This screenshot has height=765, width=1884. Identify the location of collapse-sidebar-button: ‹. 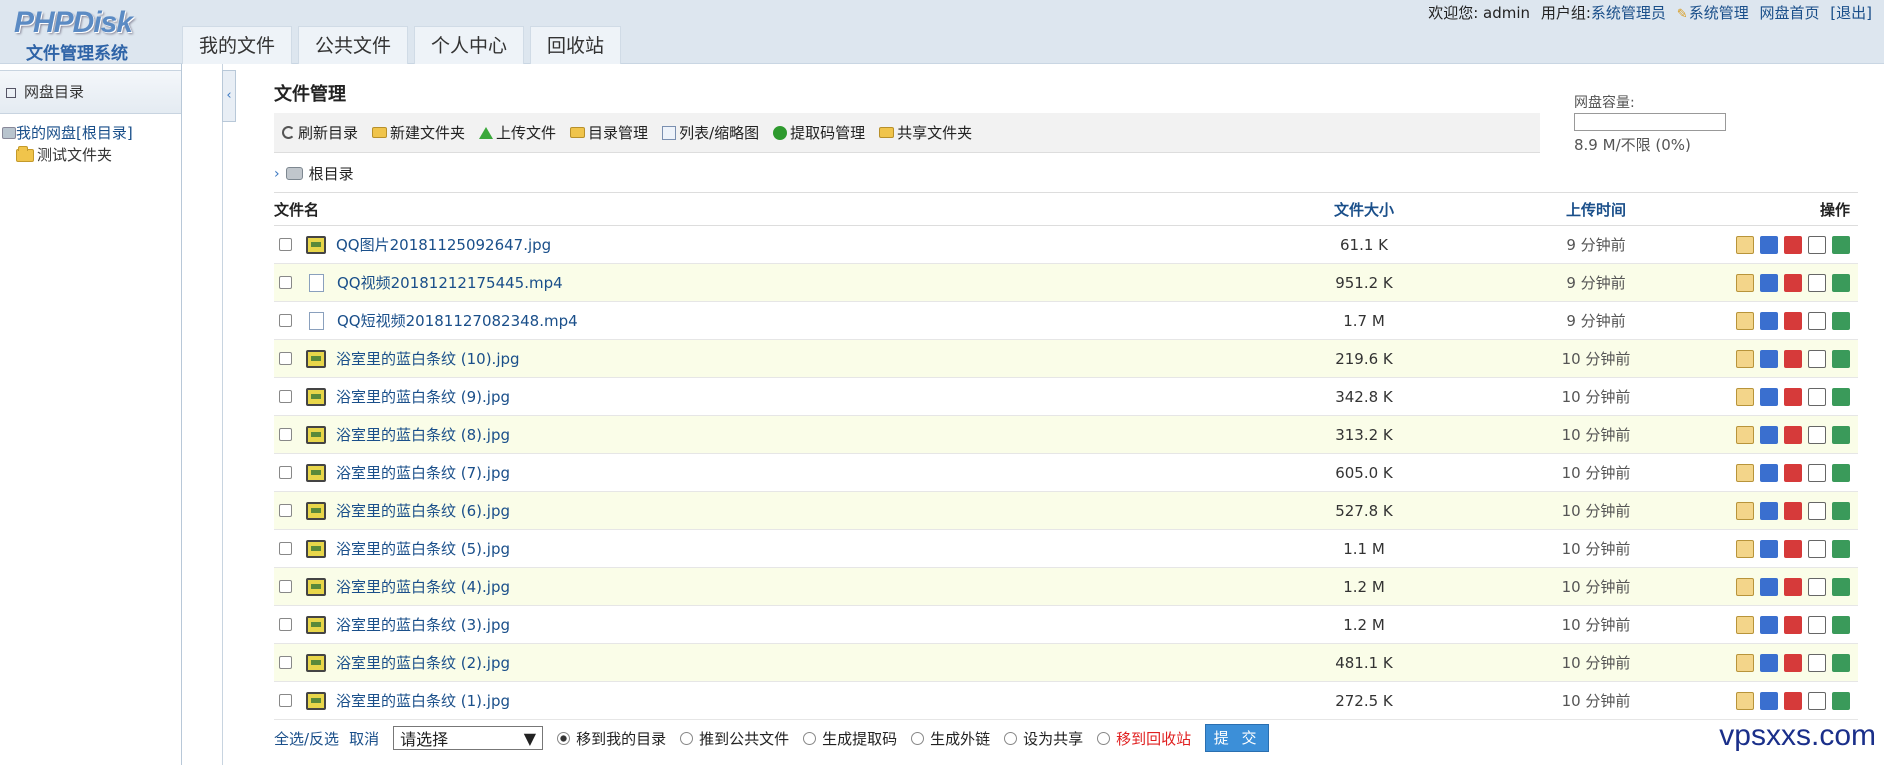
(229, 96).